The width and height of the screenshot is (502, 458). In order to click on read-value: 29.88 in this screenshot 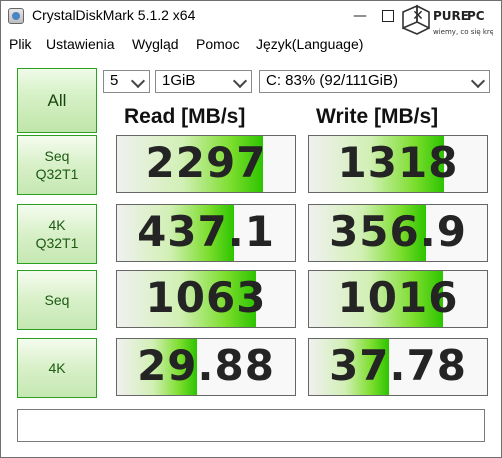, I will do `click(206, 365)`.